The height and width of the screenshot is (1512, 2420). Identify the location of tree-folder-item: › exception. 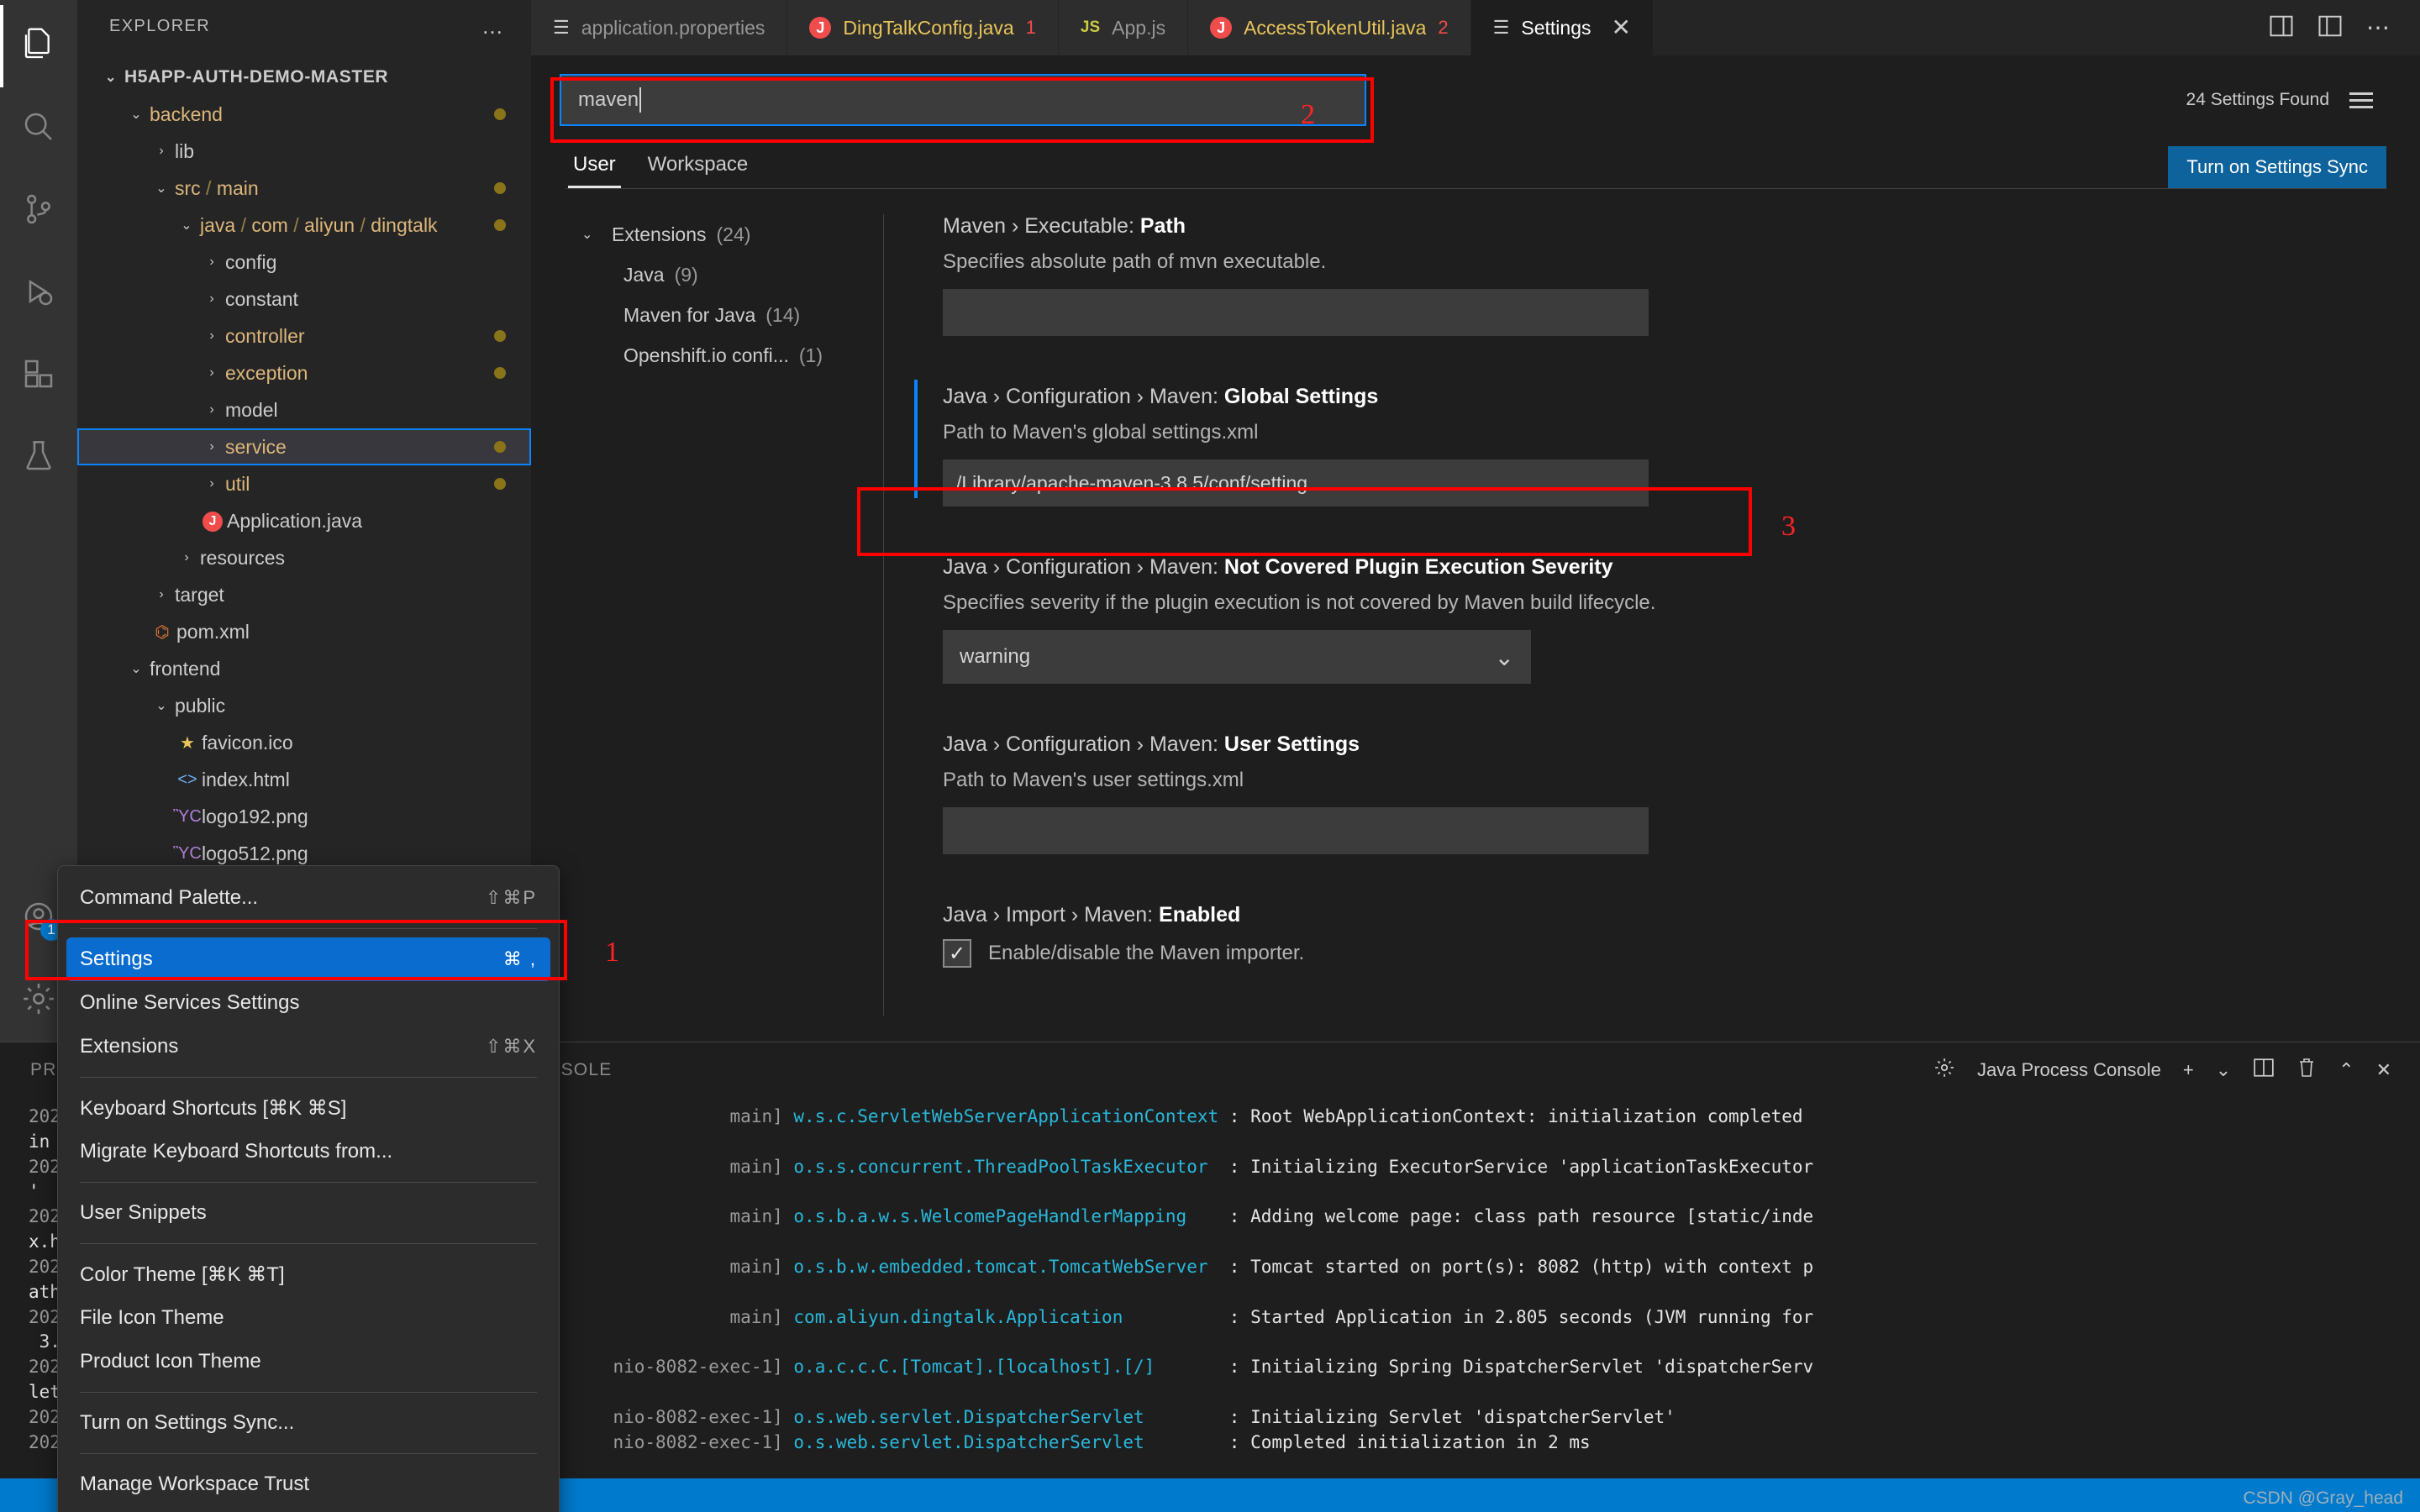
(304, 372).